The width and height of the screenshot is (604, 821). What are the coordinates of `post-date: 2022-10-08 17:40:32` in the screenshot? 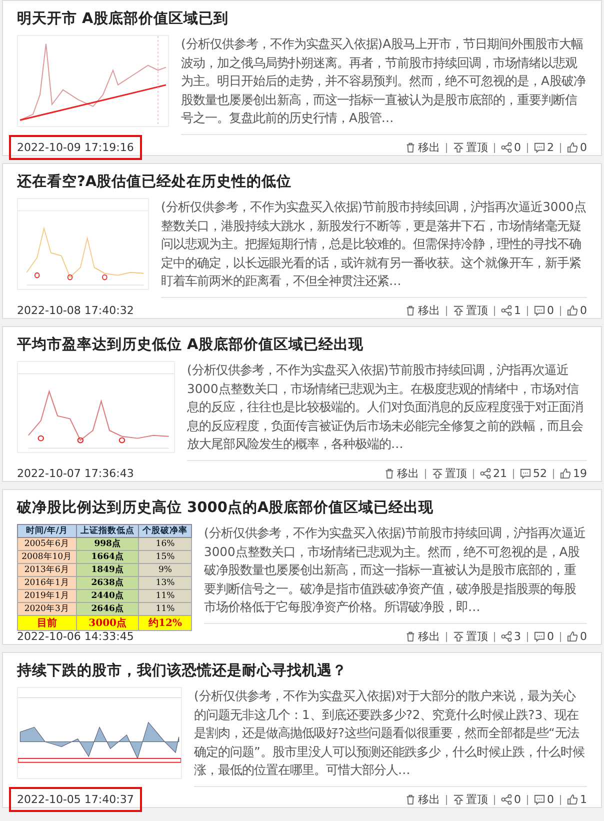 It's located at (75, 311).